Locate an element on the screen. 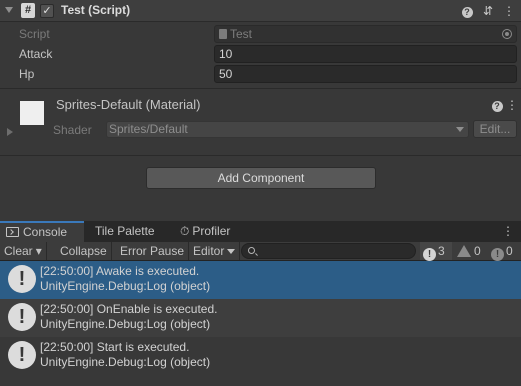 The width and height of the screenshot is (521, 386). log-message: [22:50:00] Awake is executed. is located at coordinates (120, 271).